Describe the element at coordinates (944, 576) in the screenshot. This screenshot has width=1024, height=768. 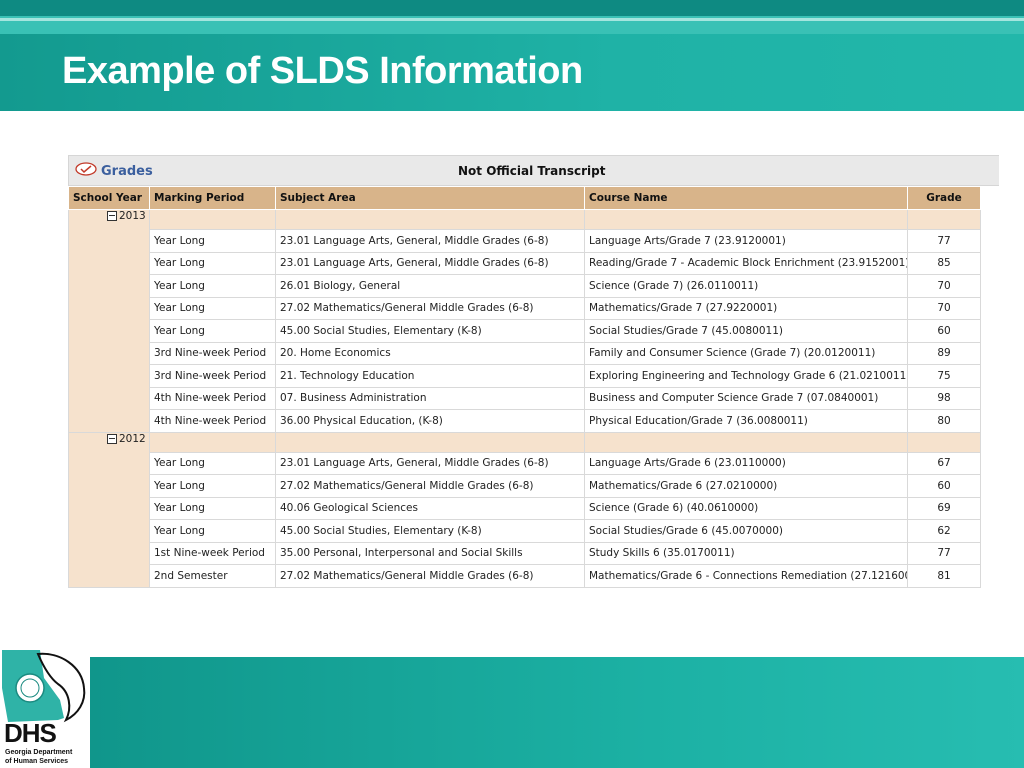
I see `grade-cell: 81` at that location.